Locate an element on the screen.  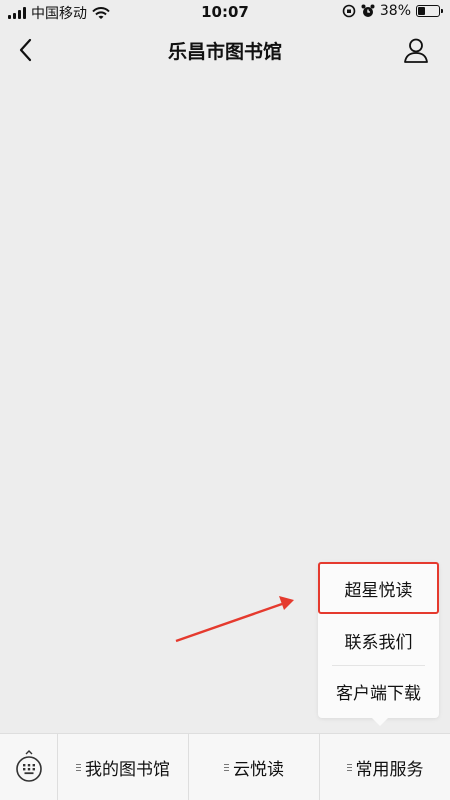
tab-cloud-read: 云悦读 is located at coordinates (254, 767).